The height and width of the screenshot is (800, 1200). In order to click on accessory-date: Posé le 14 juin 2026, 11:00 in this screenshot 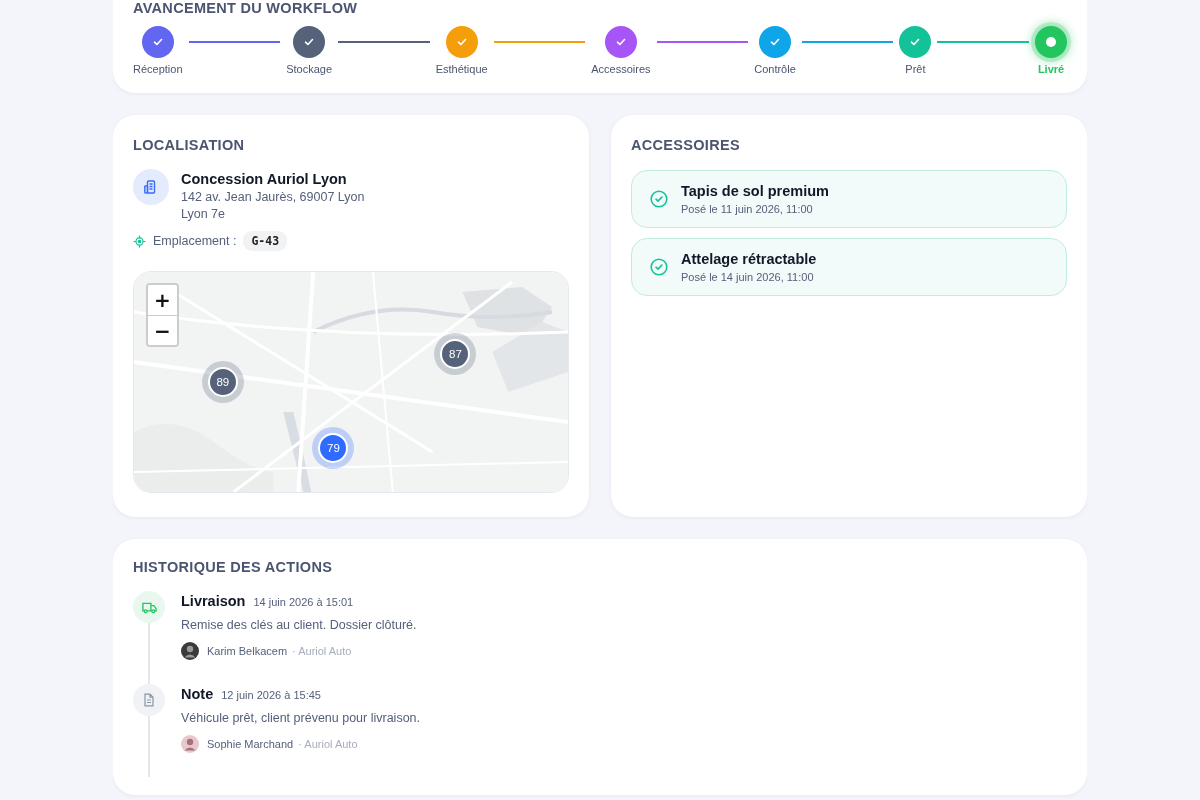, I will do `click(748, 277)`.